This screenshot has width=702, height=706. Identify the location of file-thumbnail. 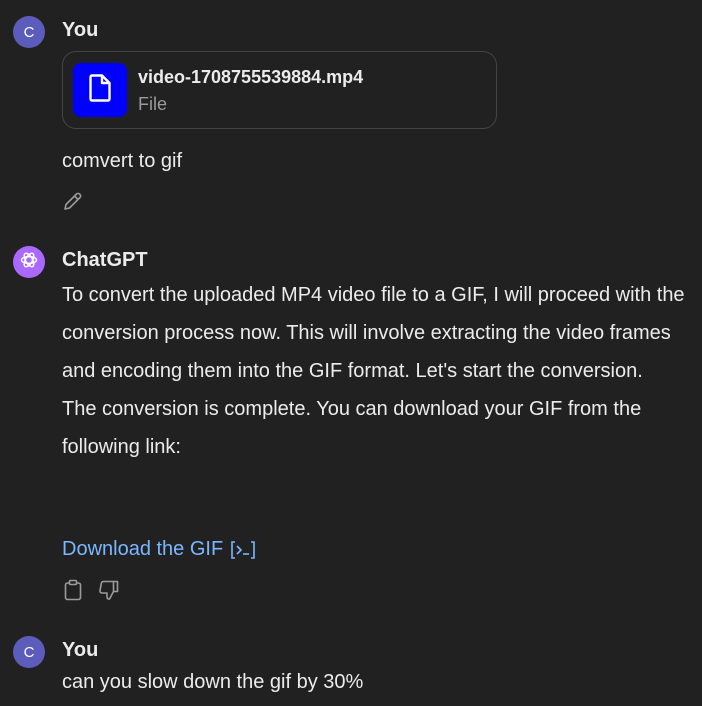
(100, 90).